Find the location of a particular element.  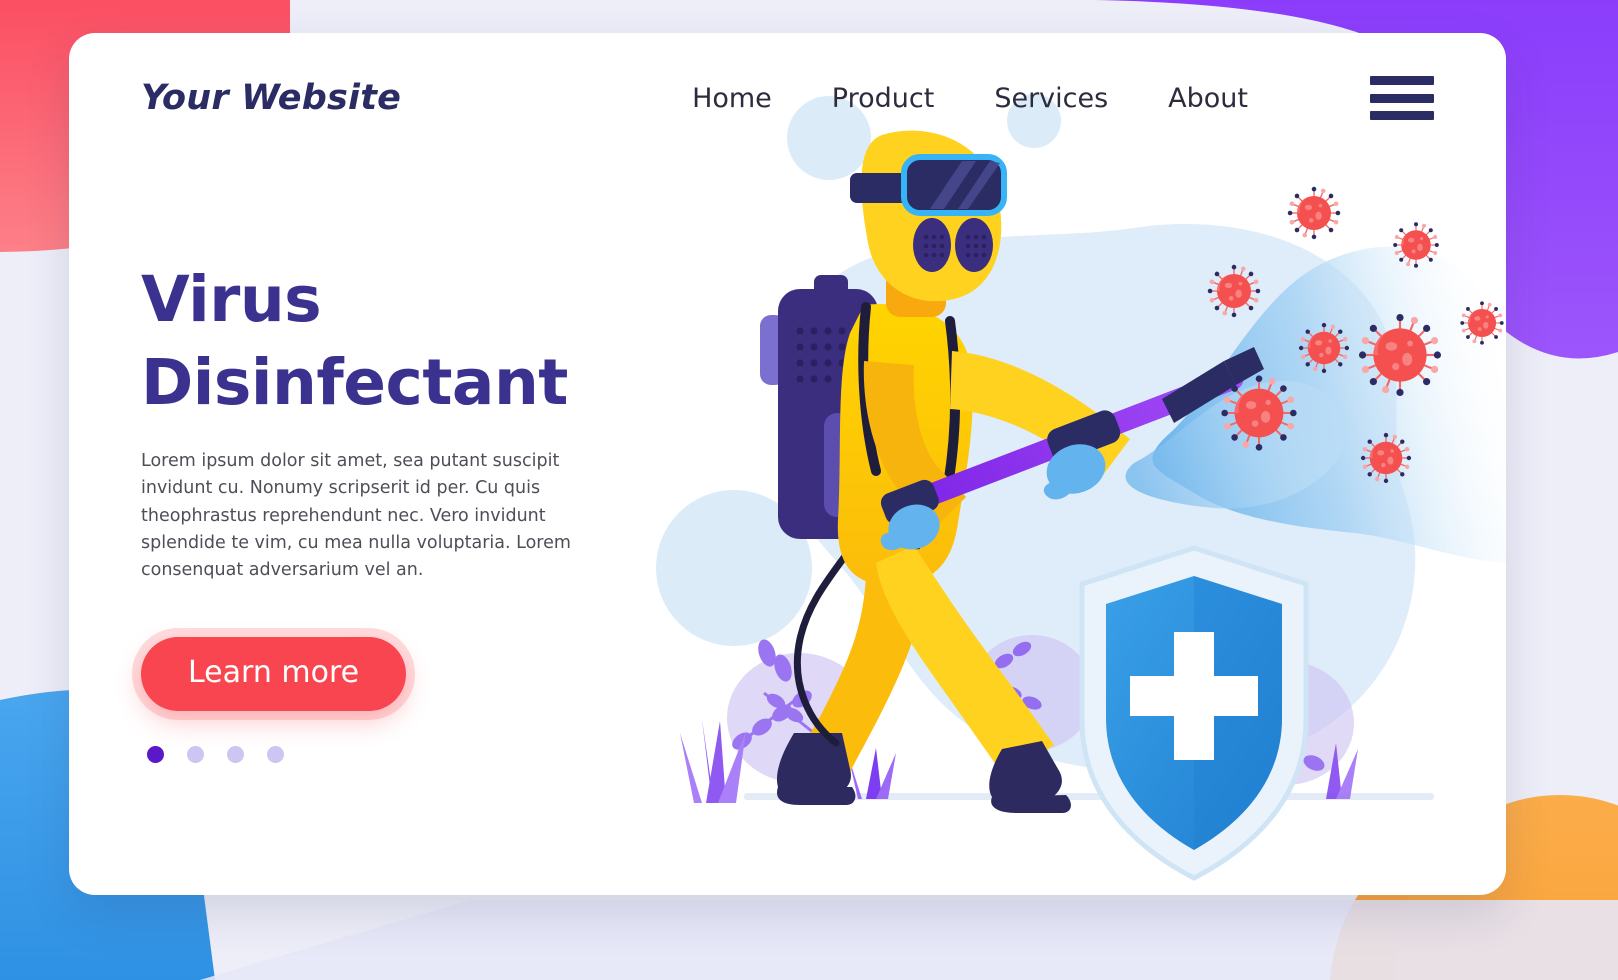

cta-container: Learn more is located at coordinates (401, 673).